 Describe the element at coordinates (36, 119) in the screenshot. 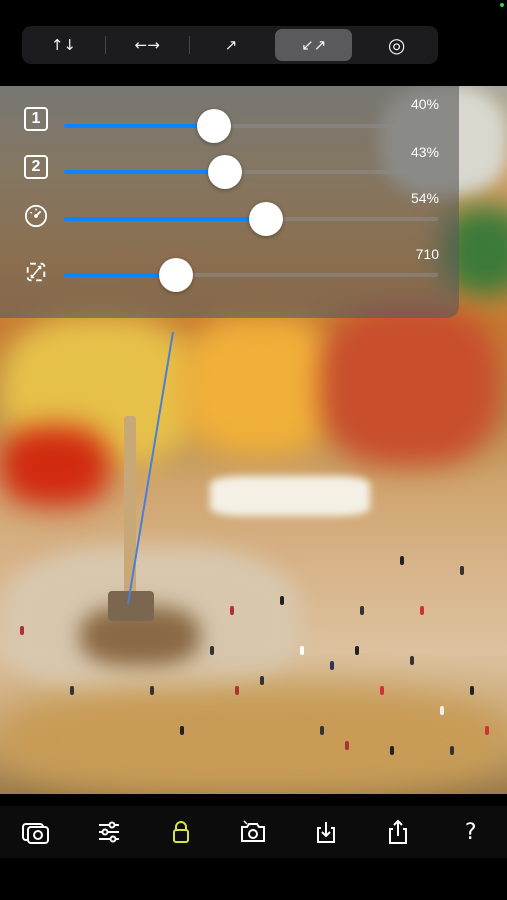

I see `number-1-box-icon: 1` at that location.